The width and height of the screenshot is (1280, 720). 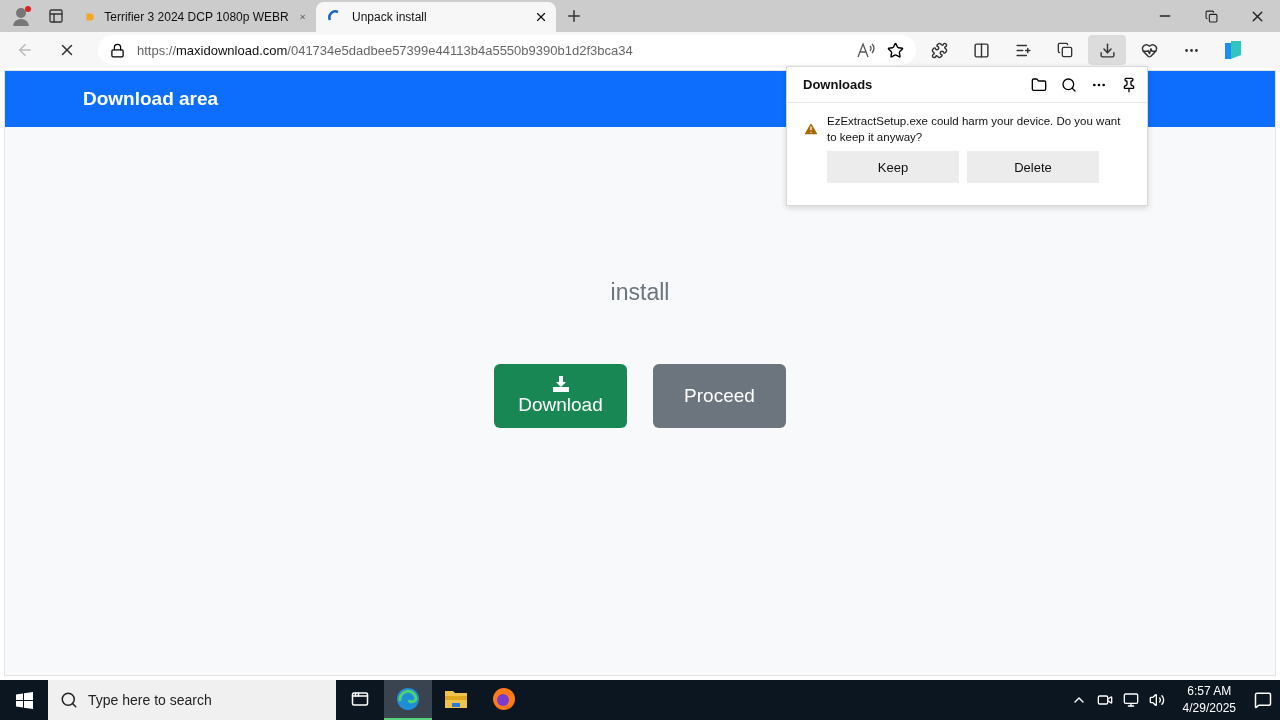 What do you see at coordinates (117, 50) in the screenshot?
I see `lock-icon` at bounding box center [117, 50].